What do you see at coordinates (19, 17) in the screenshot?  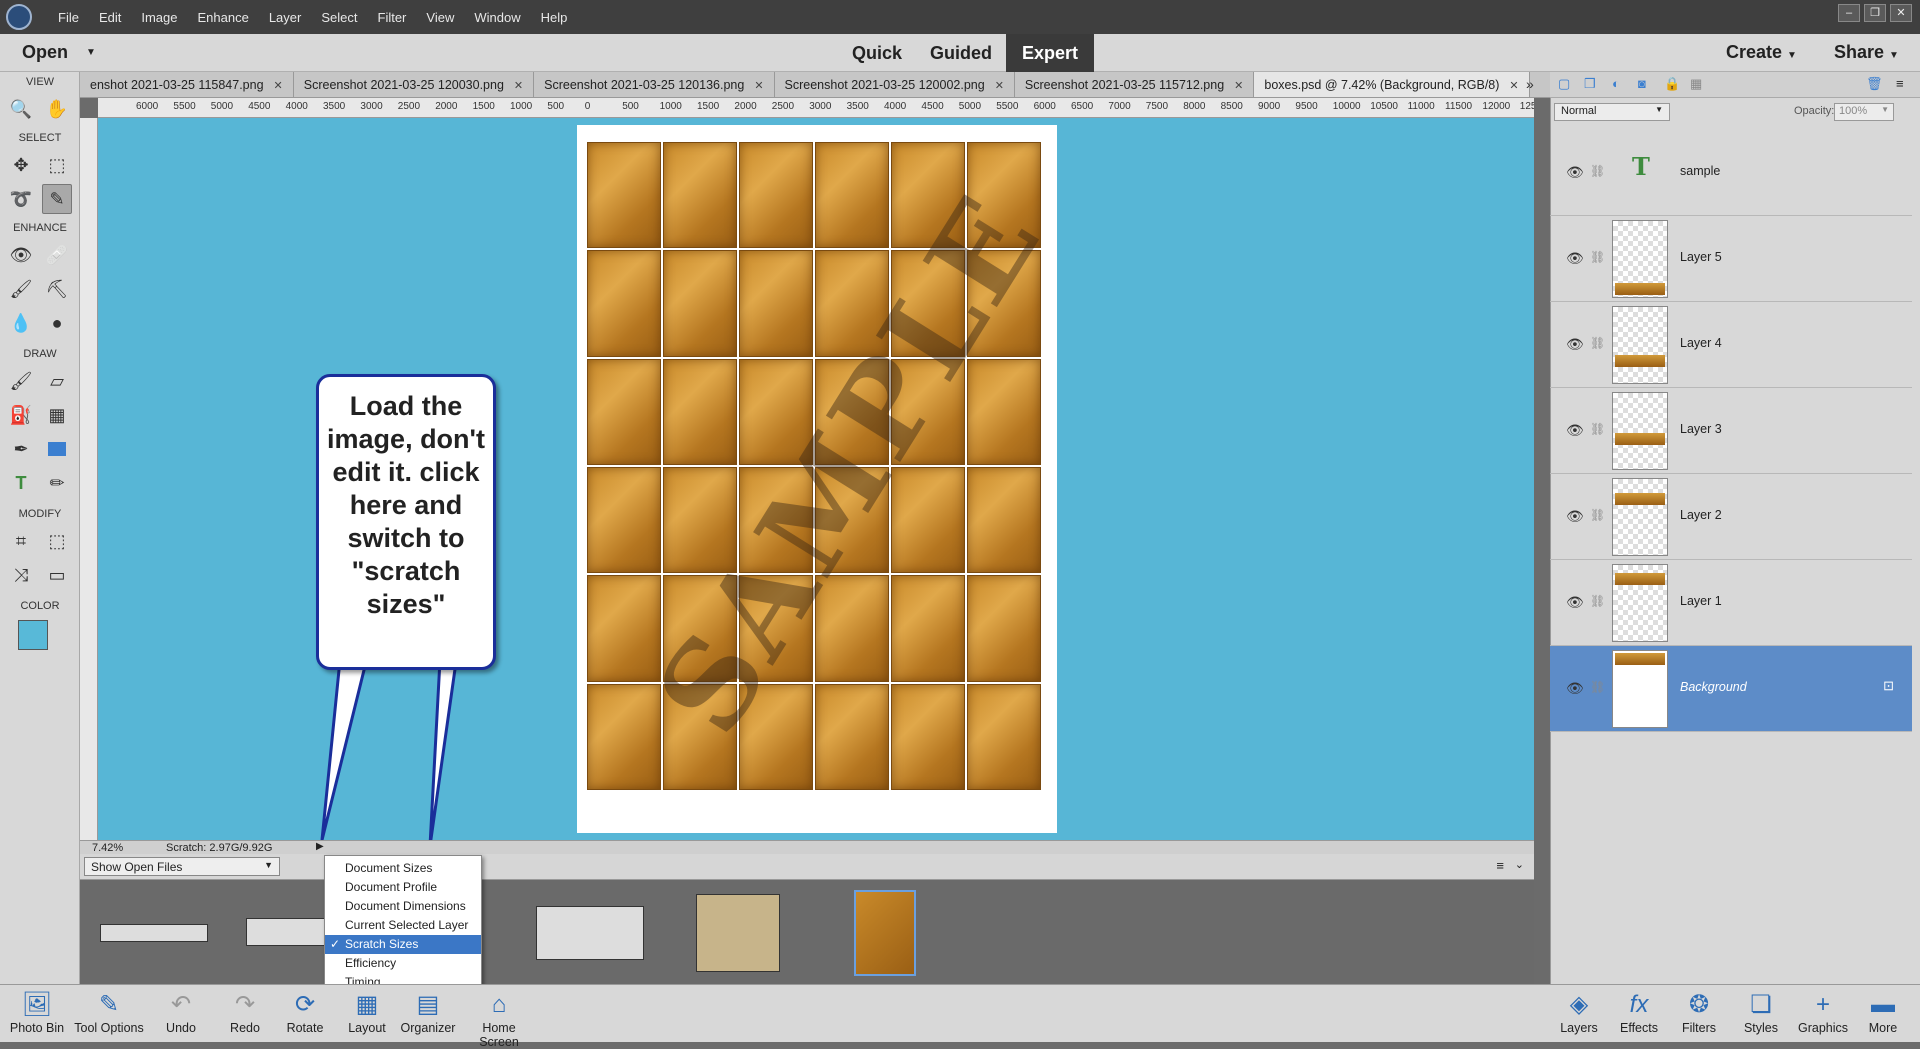 I see `app-logo-icon` at bounding box center [19, 17].